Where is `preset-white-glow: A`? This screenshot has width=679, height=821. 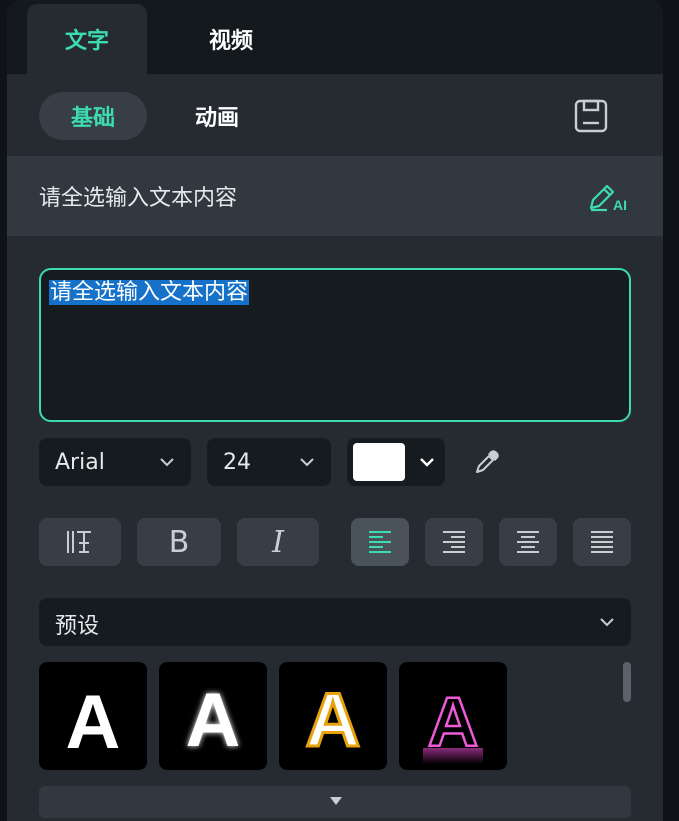 preset-white-glow: A is located at coordinates (213, 716).